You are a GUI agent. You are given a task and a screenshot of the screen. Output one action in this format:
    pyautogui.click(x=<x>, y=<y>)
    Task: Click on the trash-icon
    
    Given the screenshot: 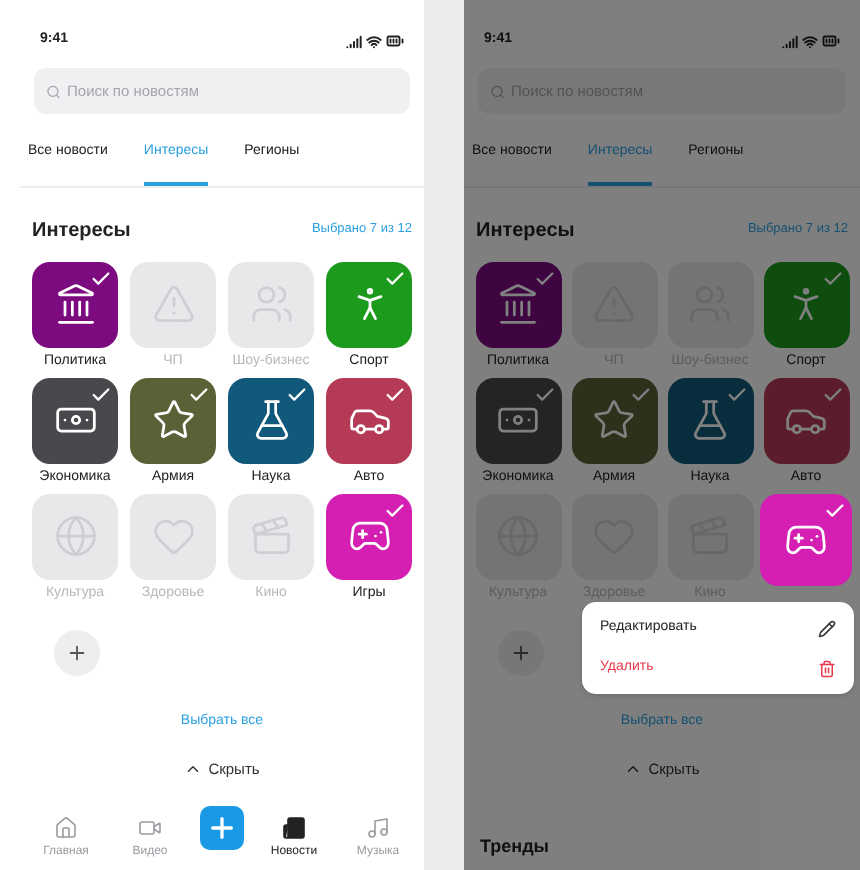 What is the action you would take?
    pyautogui.click(x=827, y=668)
    